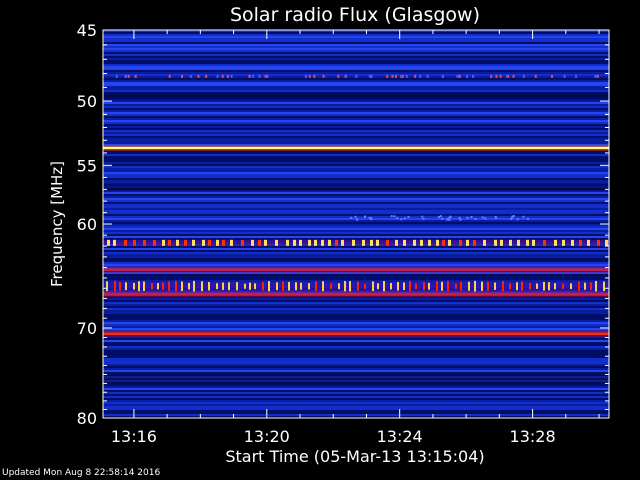 The image size is (640, 480). I want to click on y-axis-label: Frequency [MHz], so click(57, 224).